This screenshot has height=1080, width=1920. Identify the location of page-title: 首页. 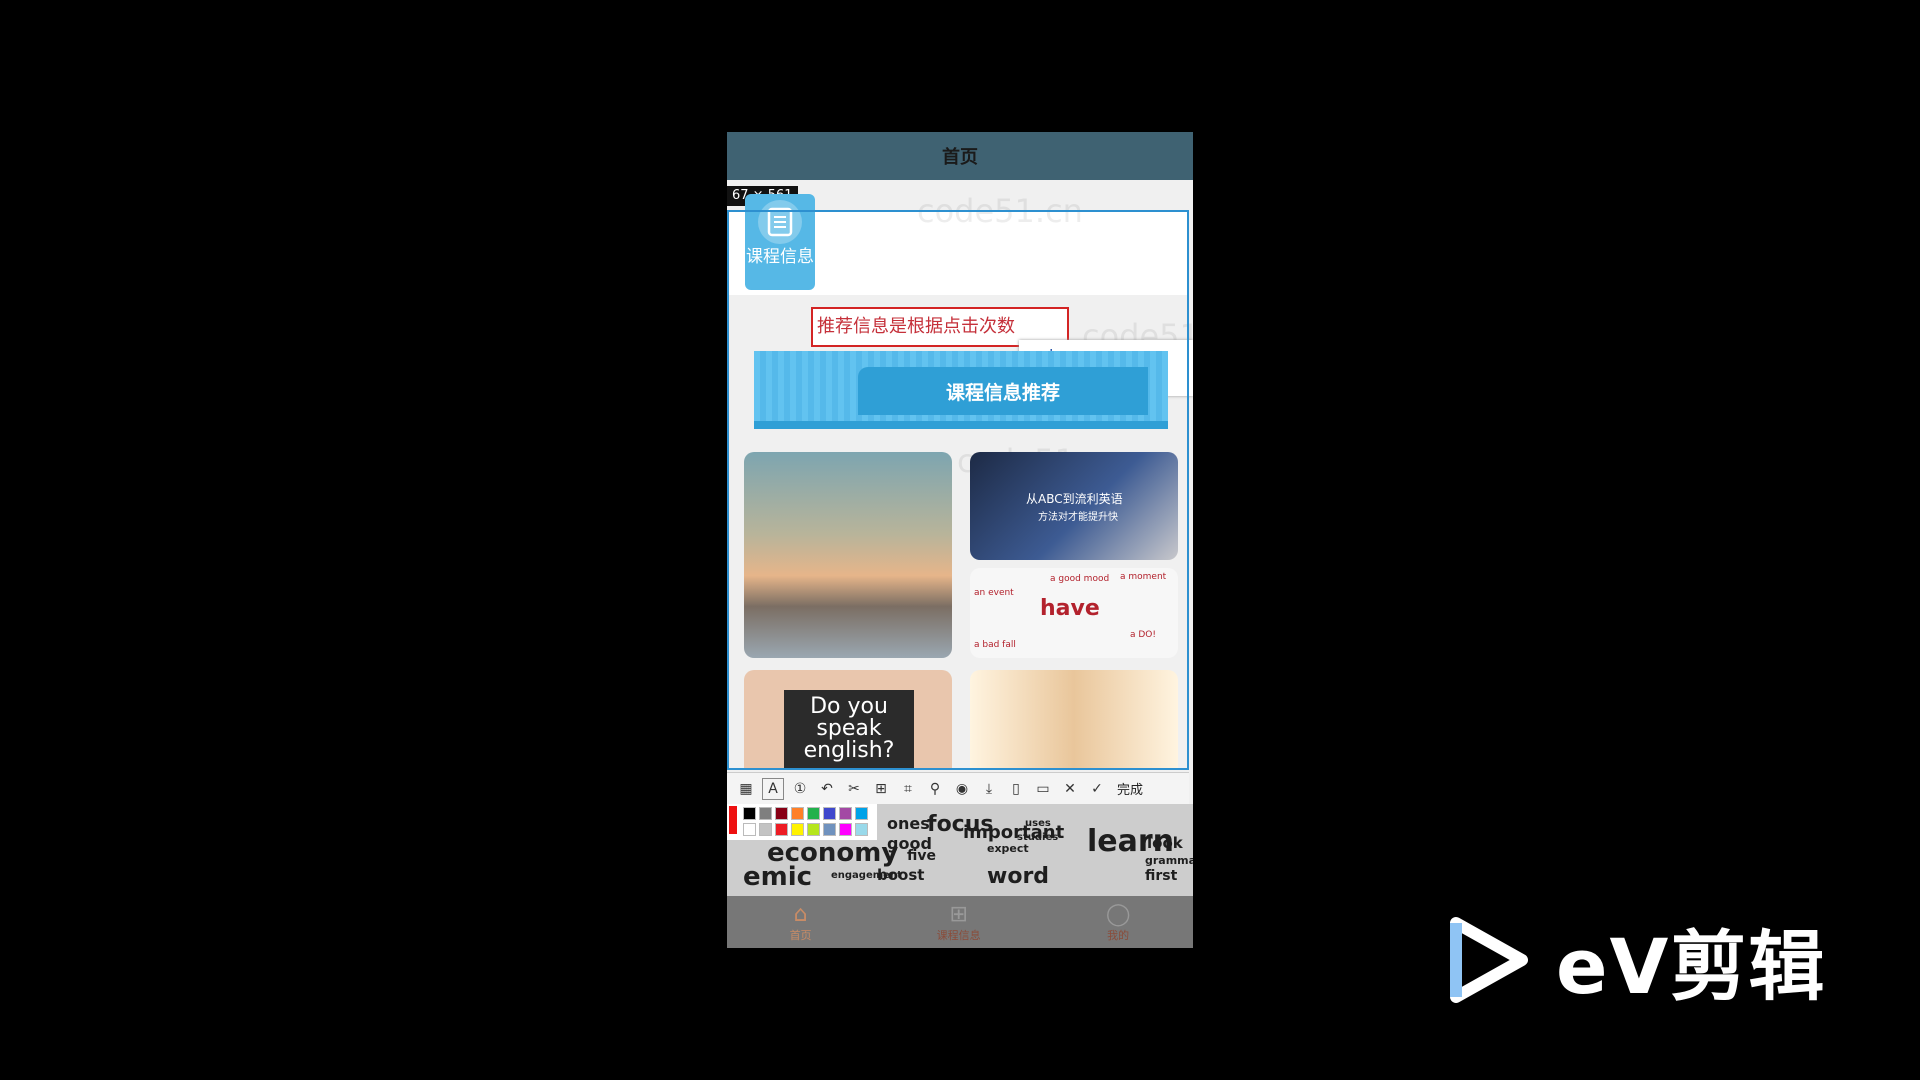
(960, 157).